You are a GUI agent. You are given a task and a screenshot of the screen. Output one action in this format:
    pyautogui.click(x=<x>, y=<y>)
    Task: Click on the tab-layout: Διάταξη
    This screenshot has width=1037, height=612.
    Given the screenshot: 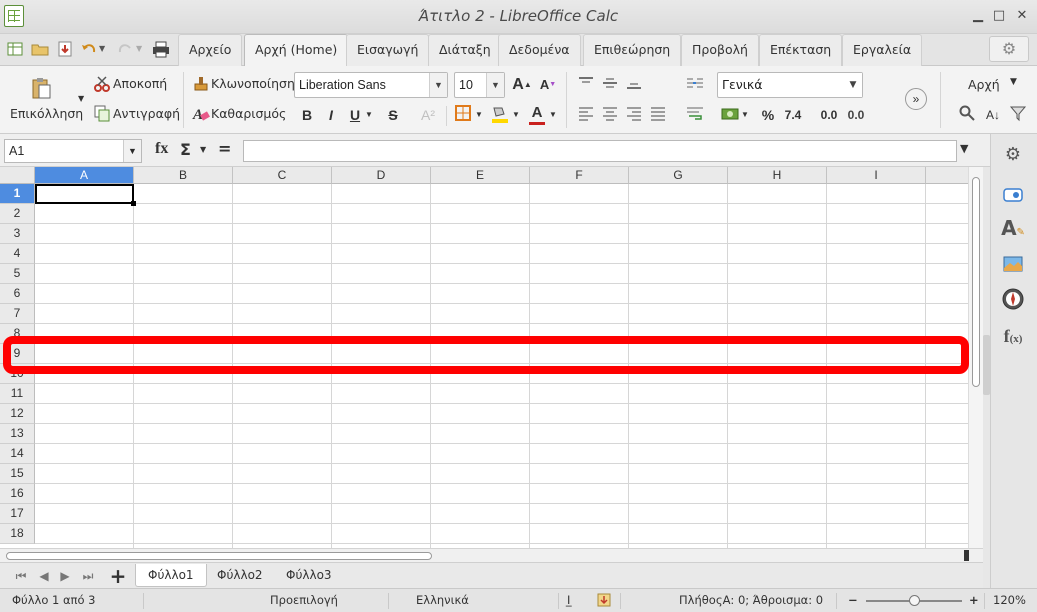 What is the action you would take?
    pyautogui.click(x=465, y=50)
    